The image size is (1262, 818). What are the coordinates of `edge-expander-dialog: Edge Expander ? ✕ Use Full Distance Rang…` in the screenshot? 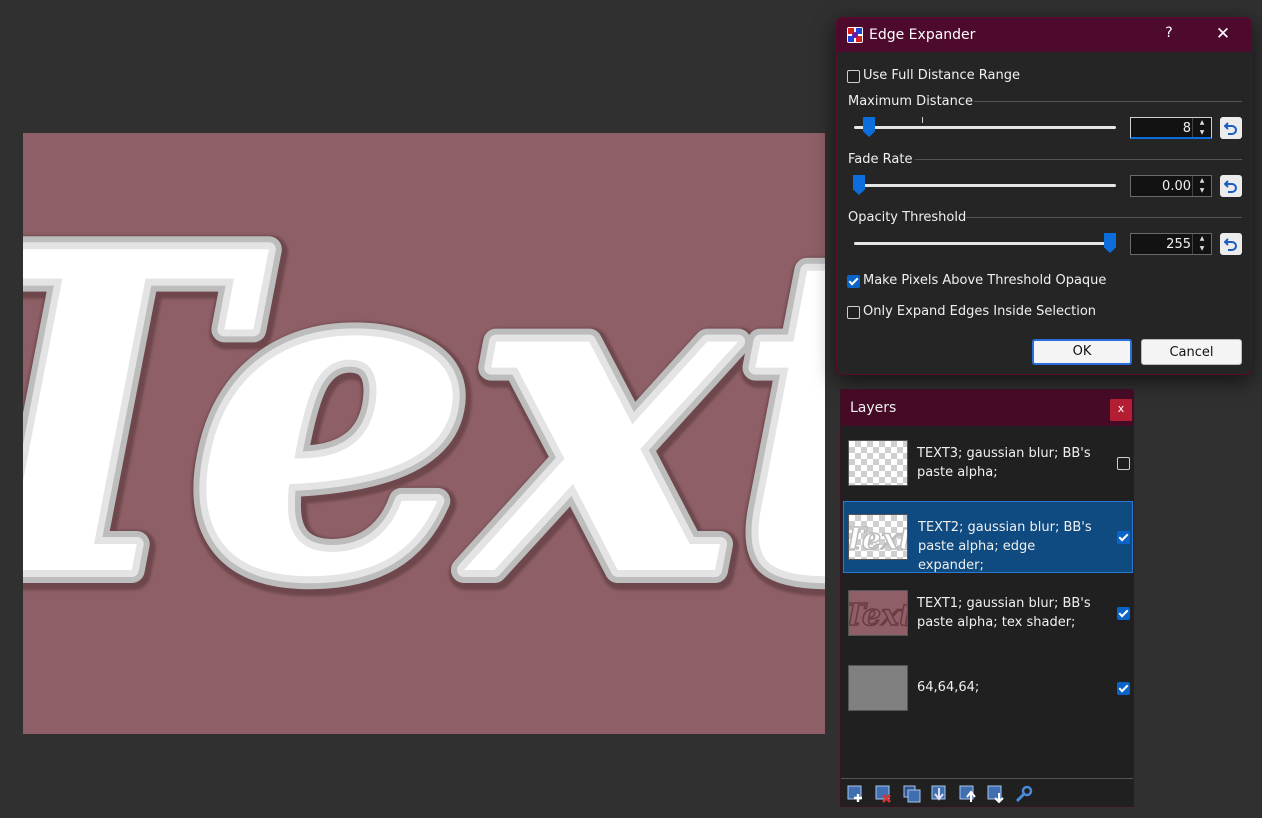 It's located at (1044, 196).